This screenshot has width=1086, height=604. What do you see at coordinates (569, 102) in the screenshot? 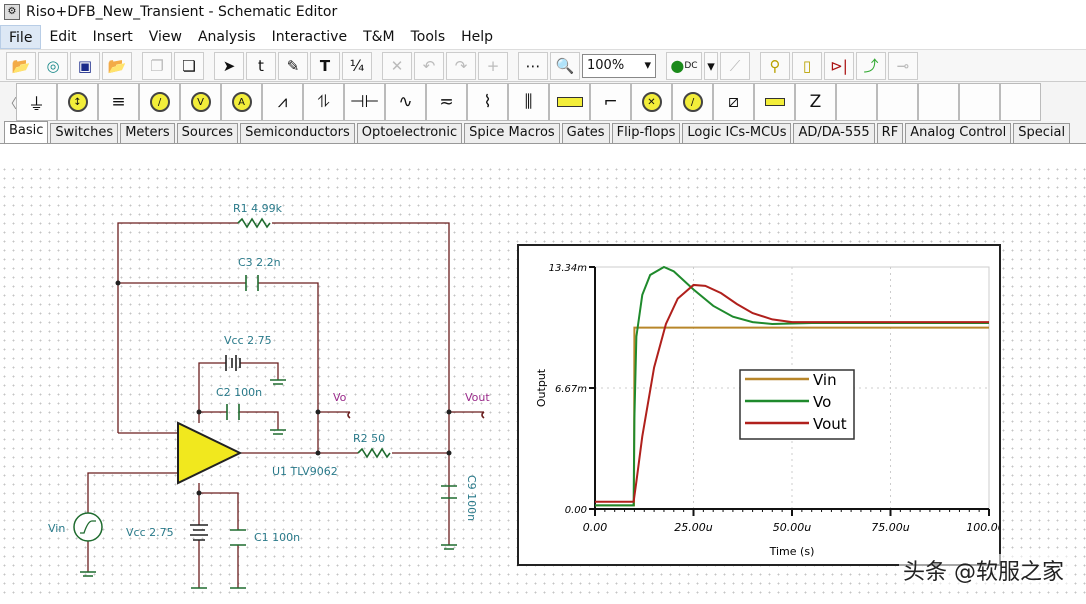
I see `fuse-icon` at bounding box center [569, 102].